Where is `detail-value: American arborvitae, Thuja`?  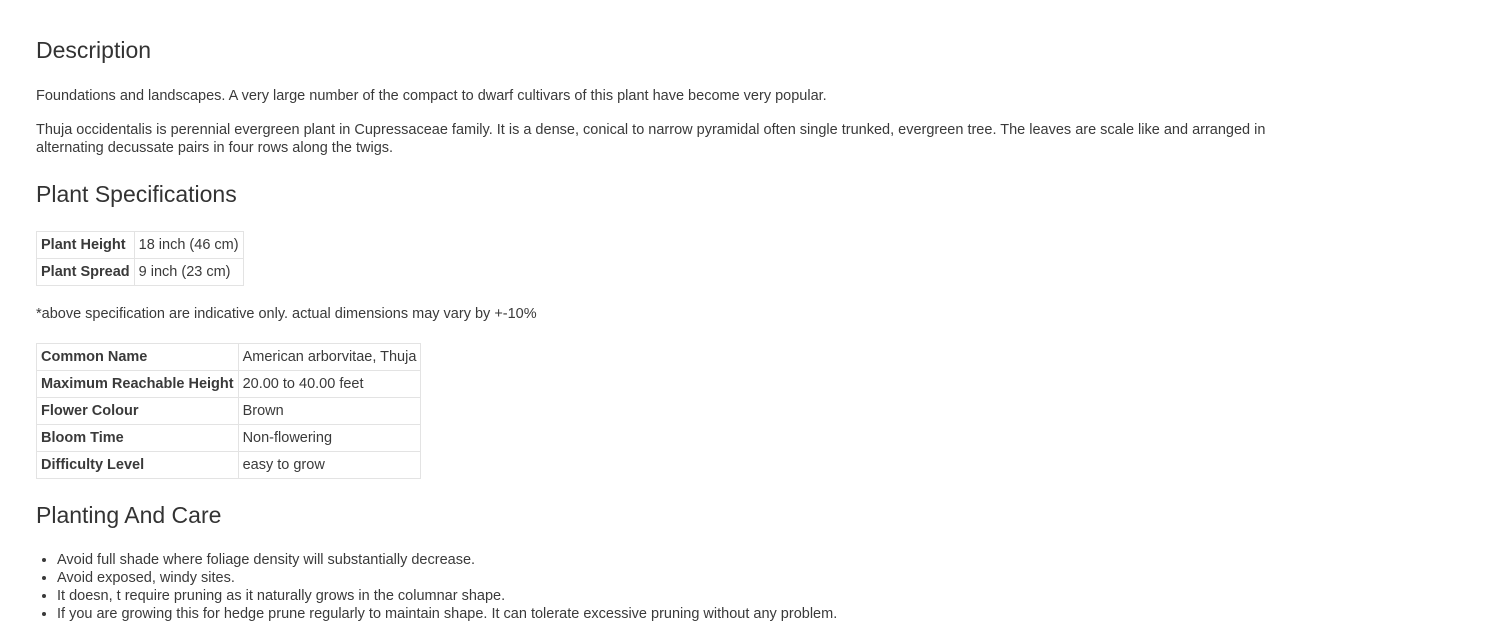 detail-value: American arborvitae, Thuja is located at coordinates (329, 357).